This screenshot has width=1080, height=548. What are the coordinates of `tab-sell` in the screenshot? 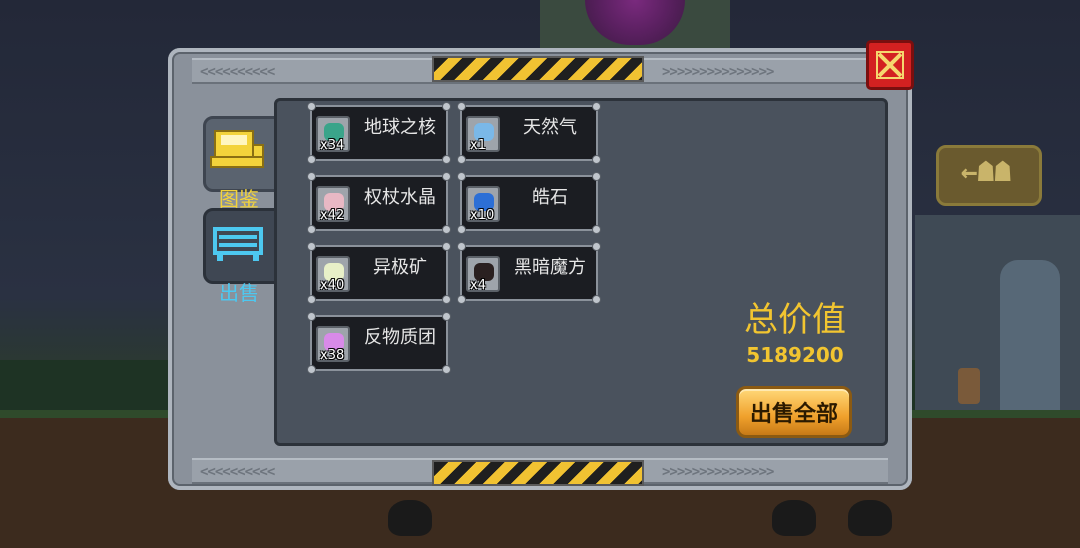 It's located at (242, 246).